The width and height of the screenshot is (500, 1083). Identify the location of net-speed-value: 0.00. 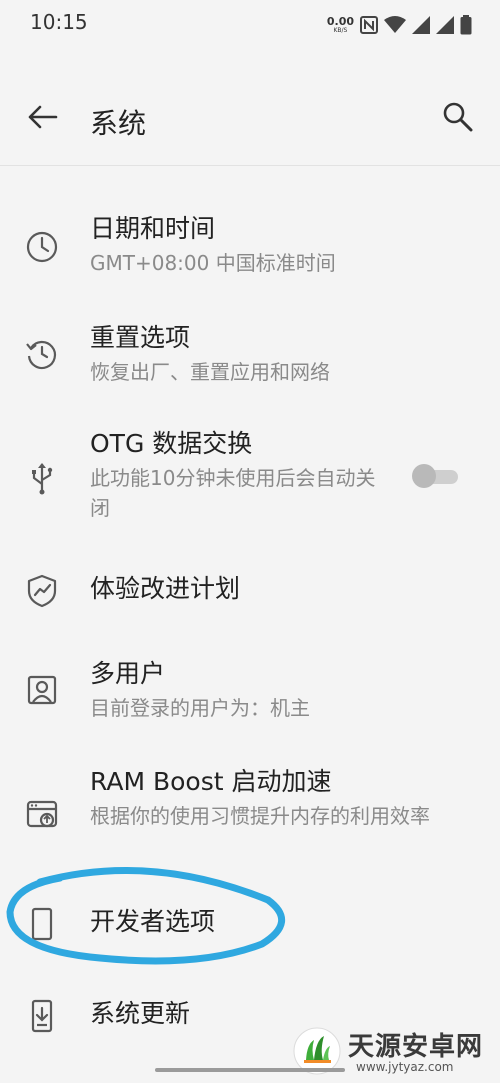
(340, 21).